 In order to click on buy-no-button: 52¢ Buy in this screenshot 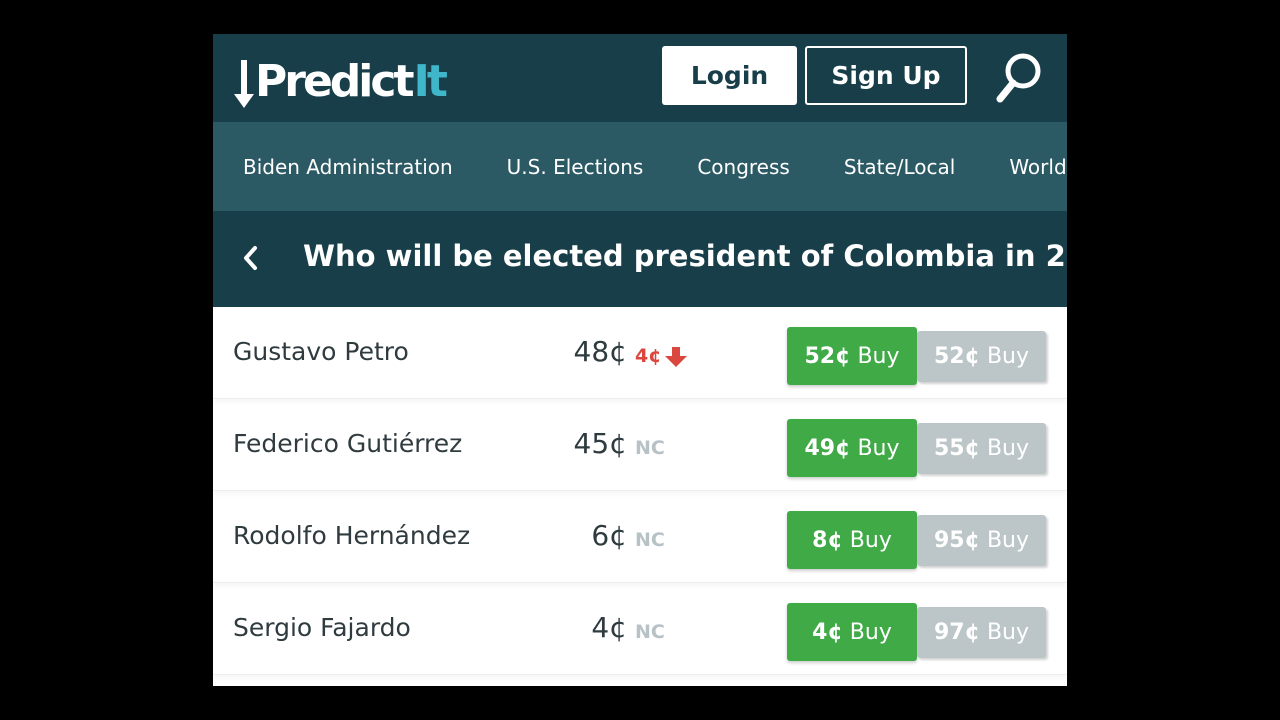, I will do `click(981, 356)`.